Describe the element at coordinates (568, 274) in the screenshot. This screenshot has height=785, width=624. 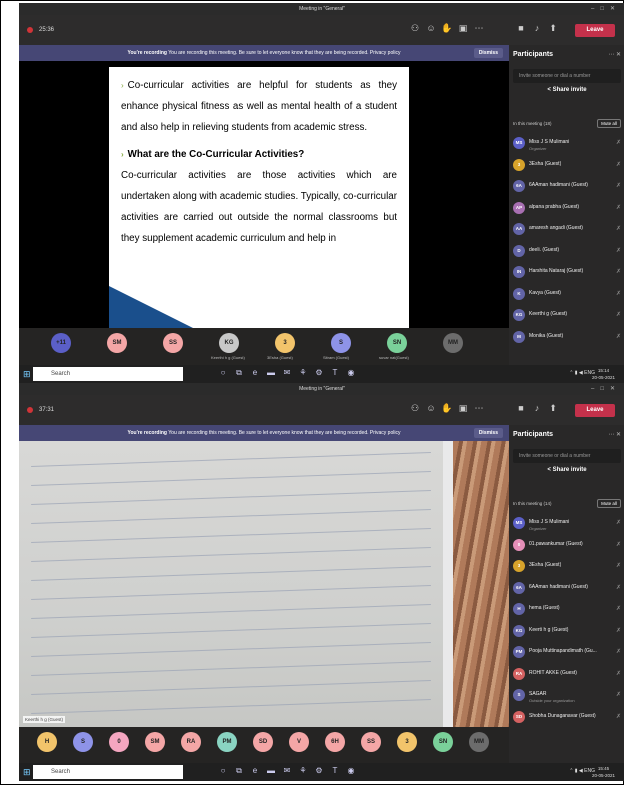
I see `participant-row: IN Harshita Nataraj (Guest) ✗` at that location.